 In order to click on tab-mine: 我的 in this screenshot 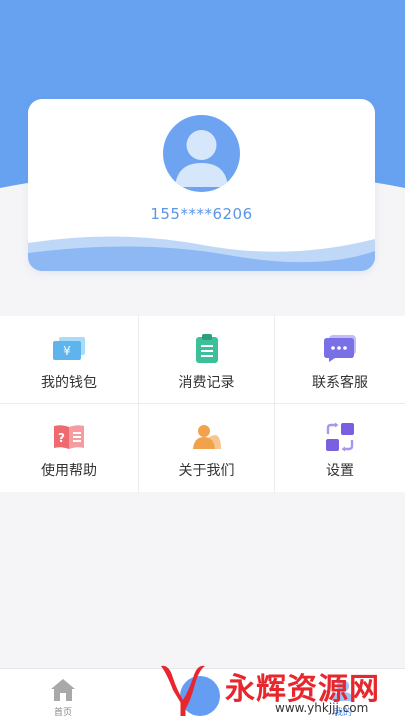, I will do `click(343, 694)`.